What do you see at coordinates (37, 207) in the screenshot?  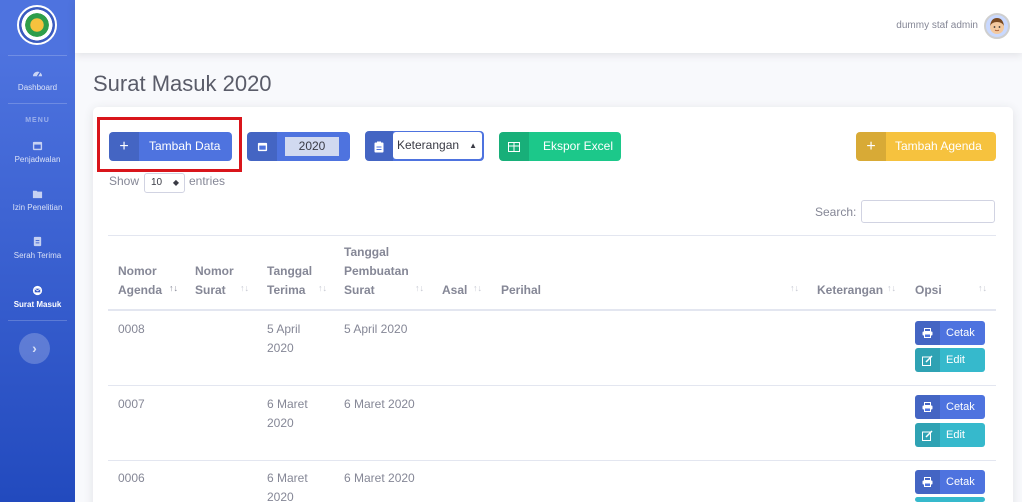 I see `sidebar-item-label: Izin Penelitian` at bounding box center [37, 207].